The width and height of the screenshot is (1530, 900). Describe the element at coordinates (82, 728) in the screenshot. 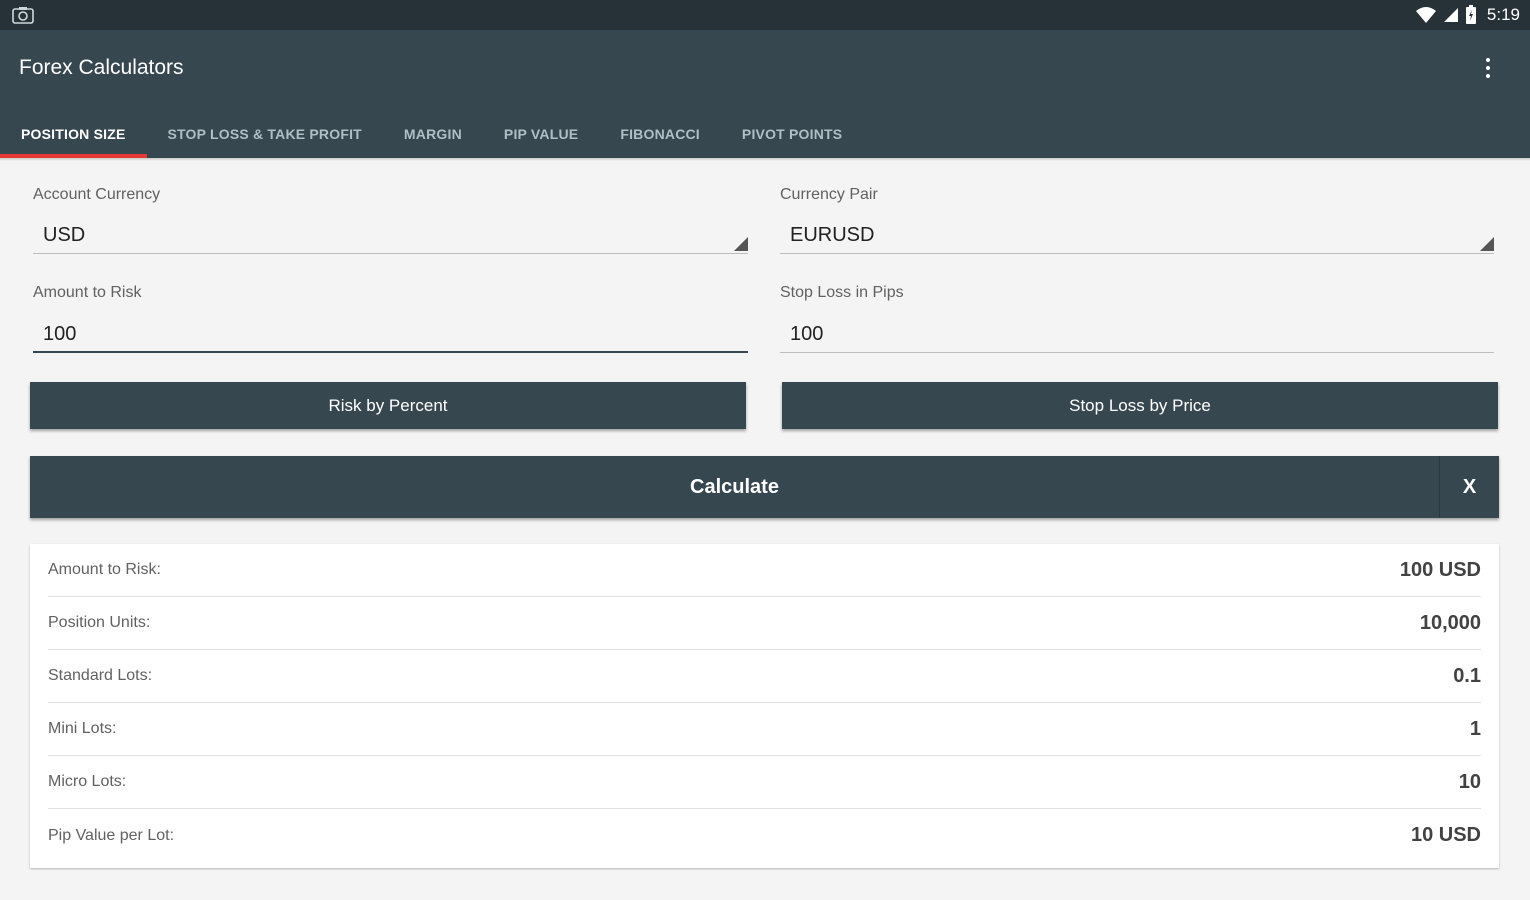

I see `result-label: Mini Lots:` at that location.